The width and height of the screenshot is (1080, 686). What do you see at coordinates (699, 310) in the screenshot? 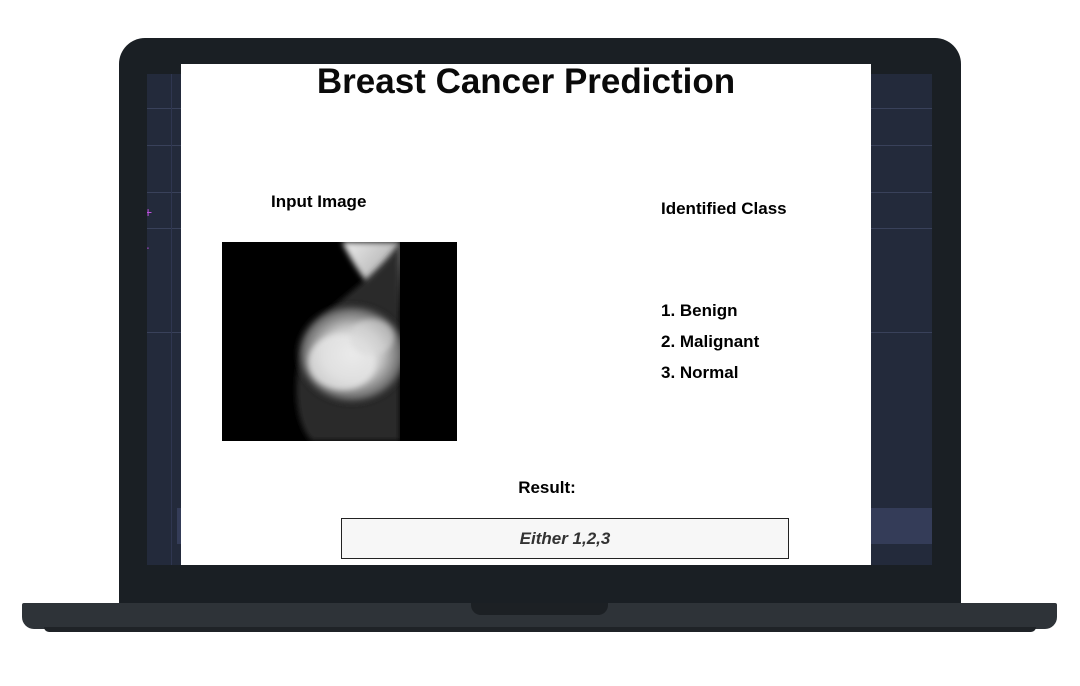
I see `class-item-benign: 1. Benign` at bounding box center [699, 310].